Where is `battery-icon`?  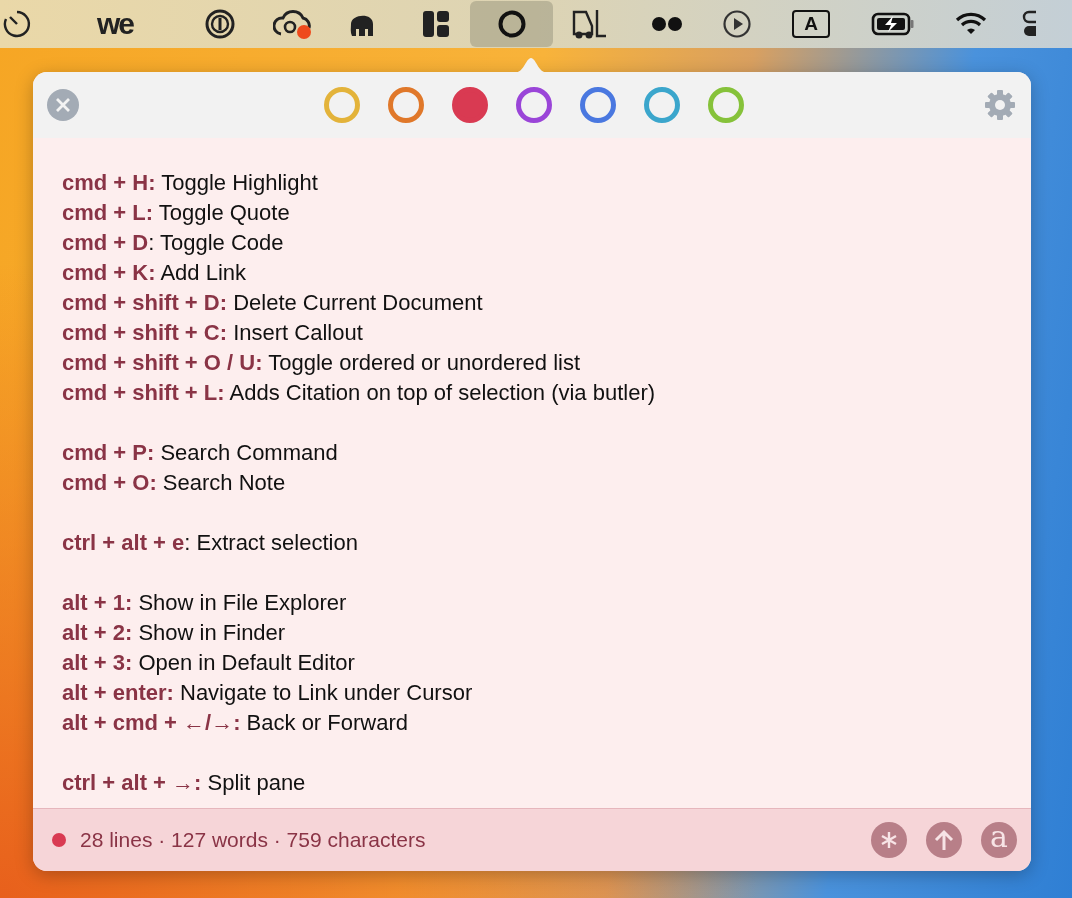
battery-icon is located at coordinates (893, 24).